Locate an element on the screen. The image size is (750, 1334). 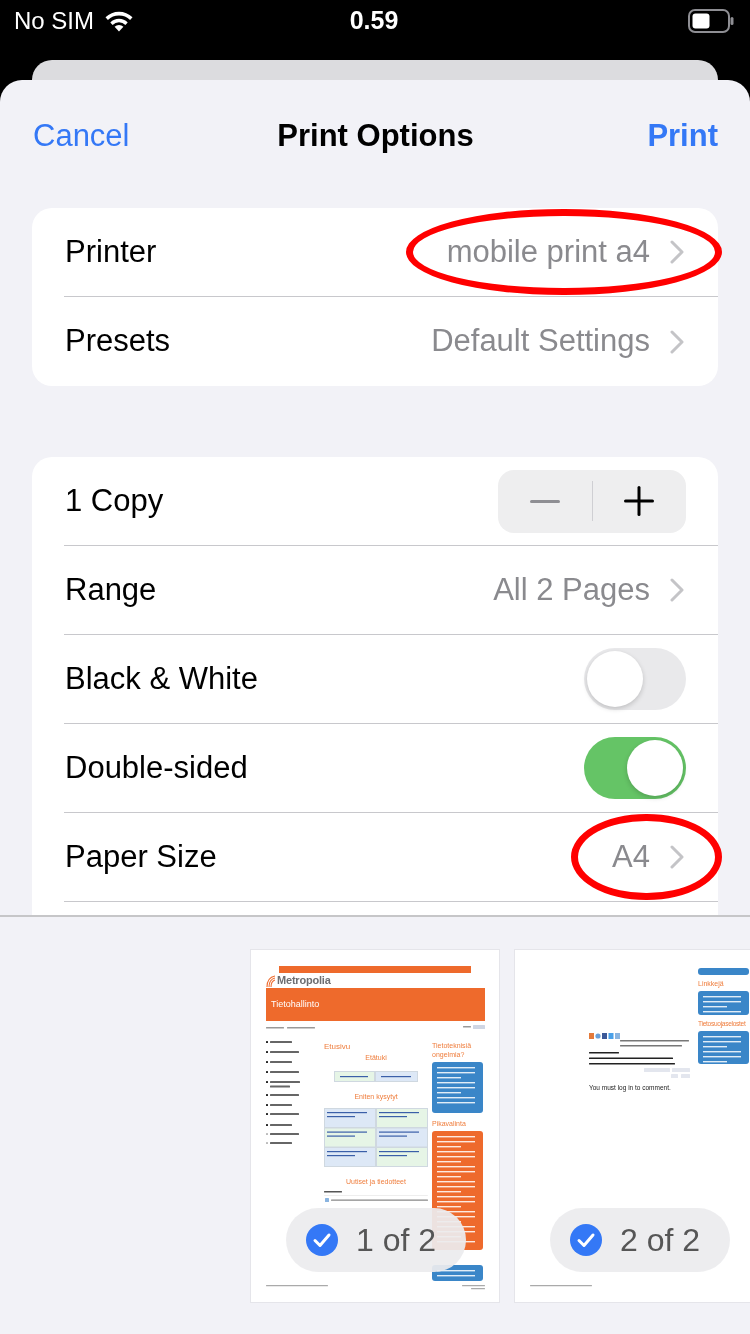
setting-value: A4 is located at coordinates (631, 856).